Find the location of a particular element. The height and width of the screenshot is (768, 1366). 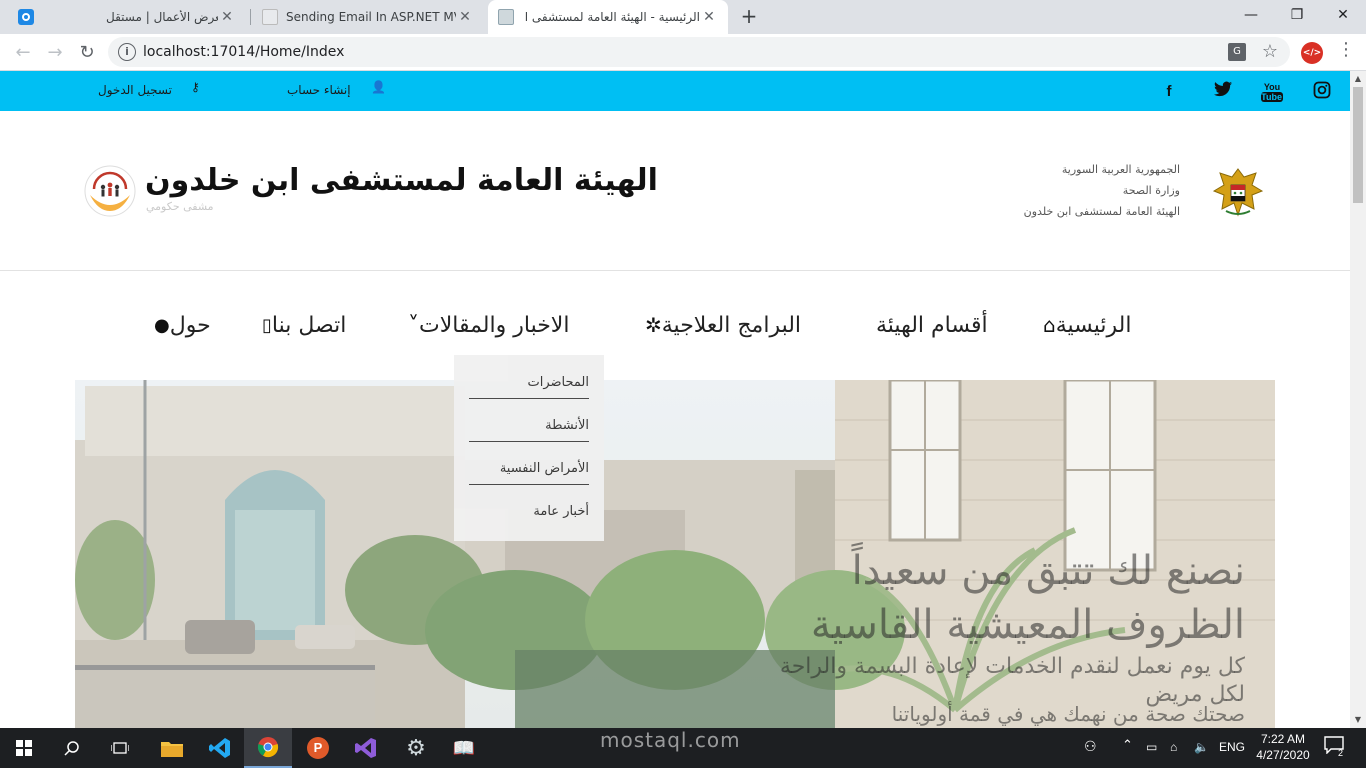

new-tab-button: + is located at coordinates (749, 17).